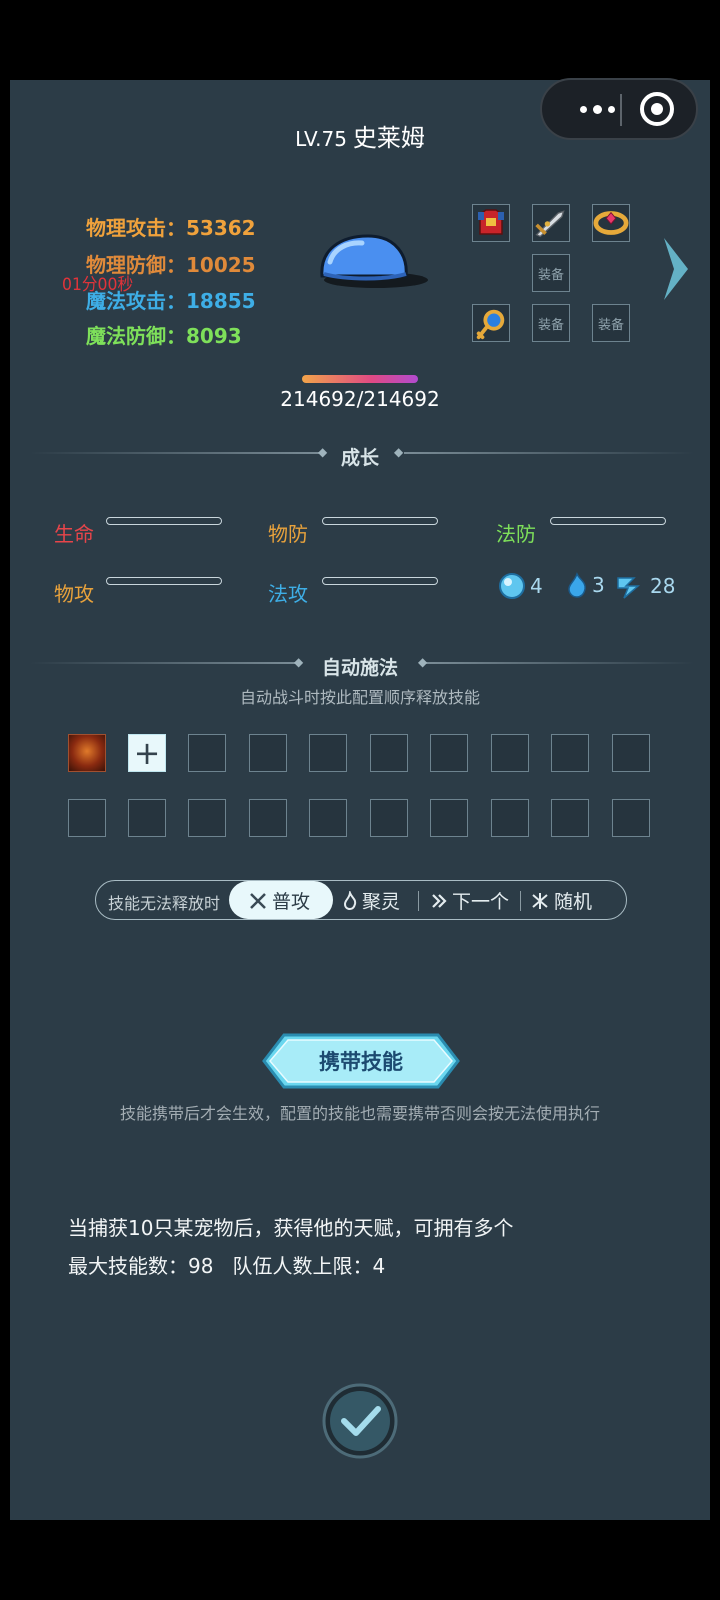 Image resolution: width=720 pixels, height=1600 pixels. Describe the element at coordinates (164, 903) in the screenshot. I see `fallback-label: 技能无法释放时` at that location.